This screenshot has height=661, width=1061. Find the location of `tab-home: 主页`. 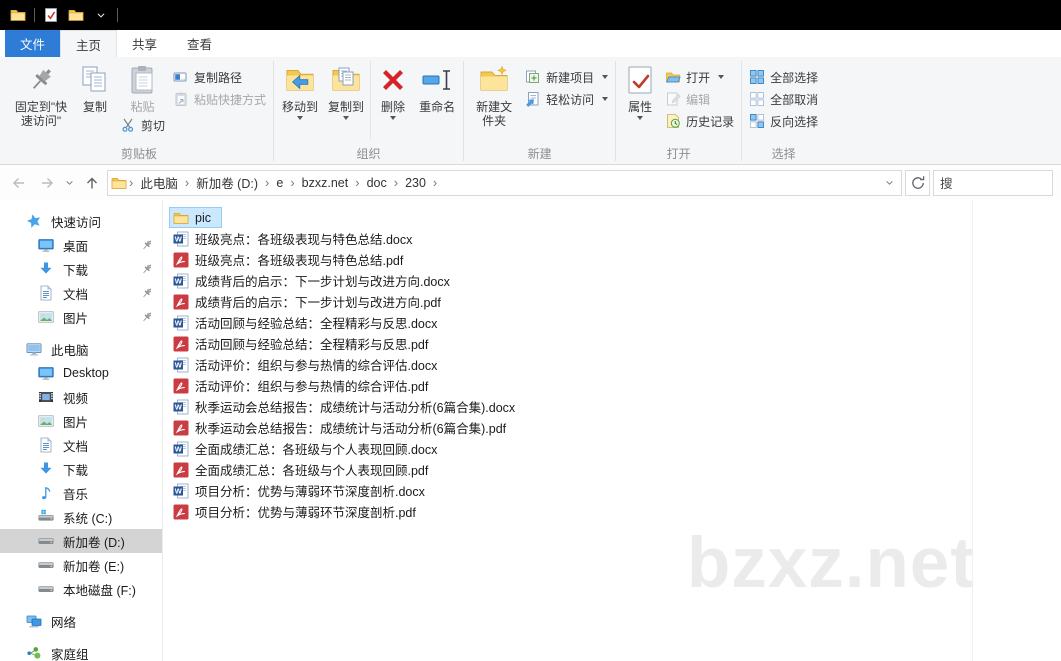

tab-home: 主页 is located at coordinates (89, 43).